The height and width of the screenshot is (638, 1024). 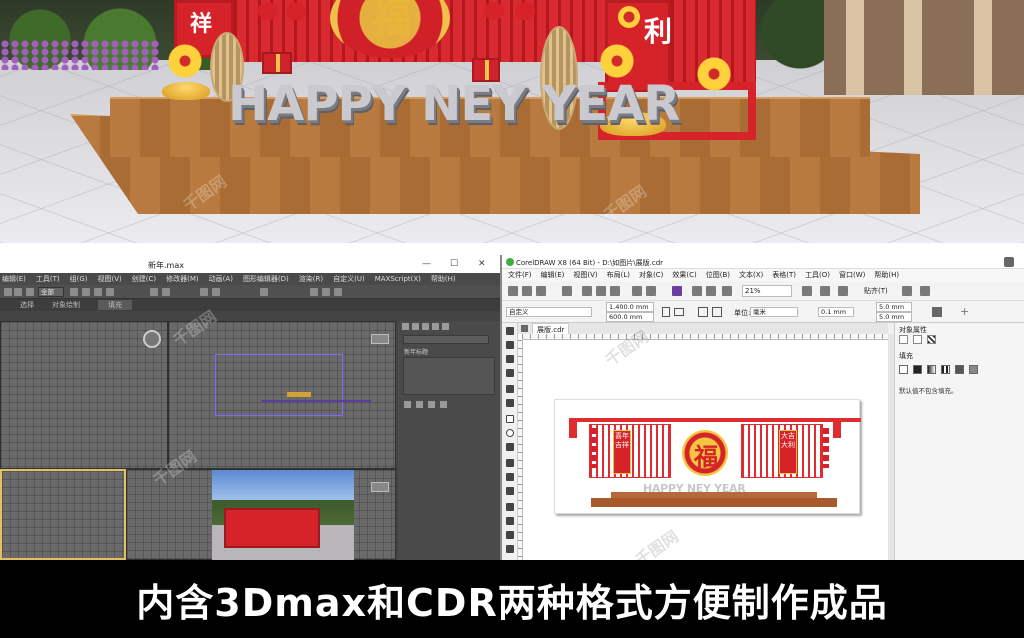 I want to click on transparency-icon, so click(x=510, y=521).